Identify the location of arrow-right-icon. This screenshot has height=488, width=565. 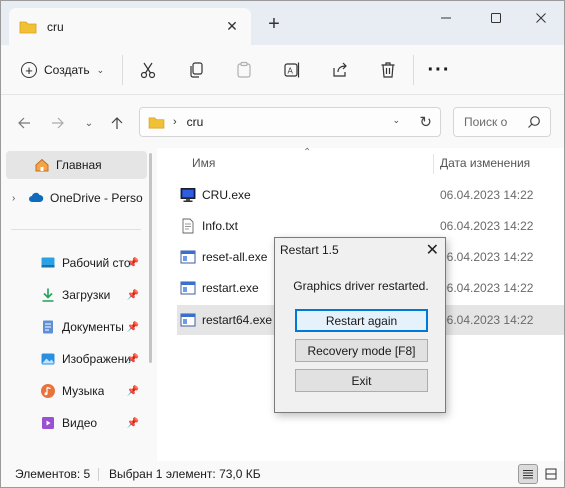
(58, 123).